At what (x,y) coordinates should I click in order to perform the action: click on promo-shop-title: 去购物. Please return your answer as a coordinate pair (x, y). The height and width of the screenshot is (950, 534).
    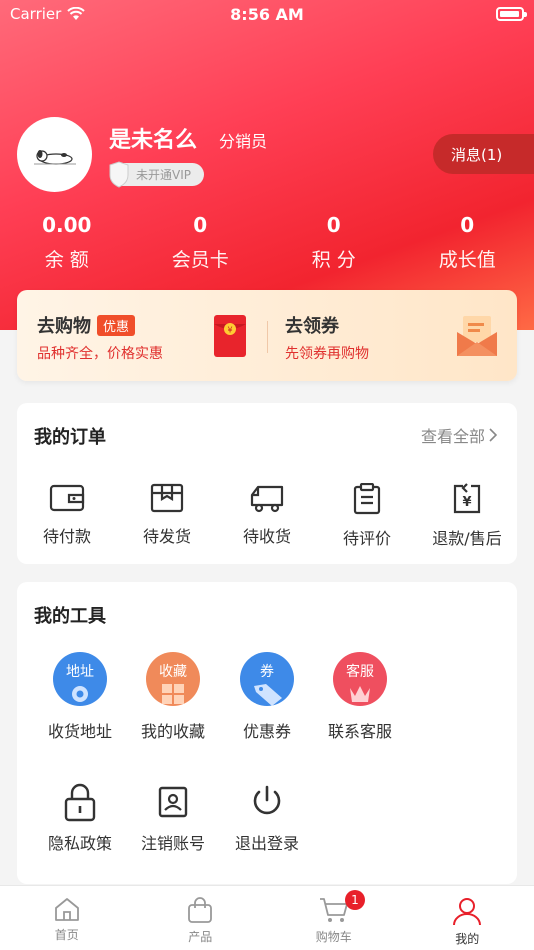
    Looking at the image, I should click on (64, 326).